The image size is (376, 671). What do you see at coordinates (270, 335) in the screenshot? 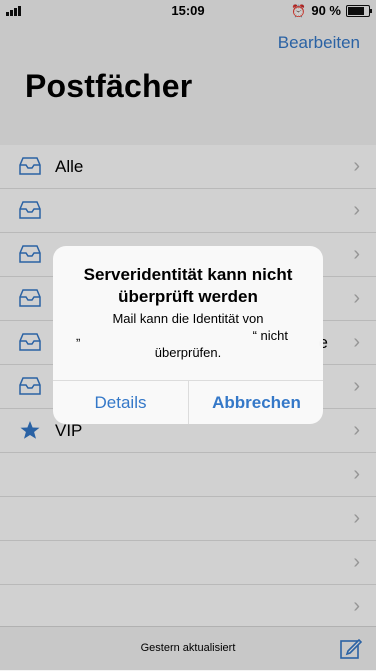
I see `alert-close-quote: “ nicht` at bounding box center [270, 335].